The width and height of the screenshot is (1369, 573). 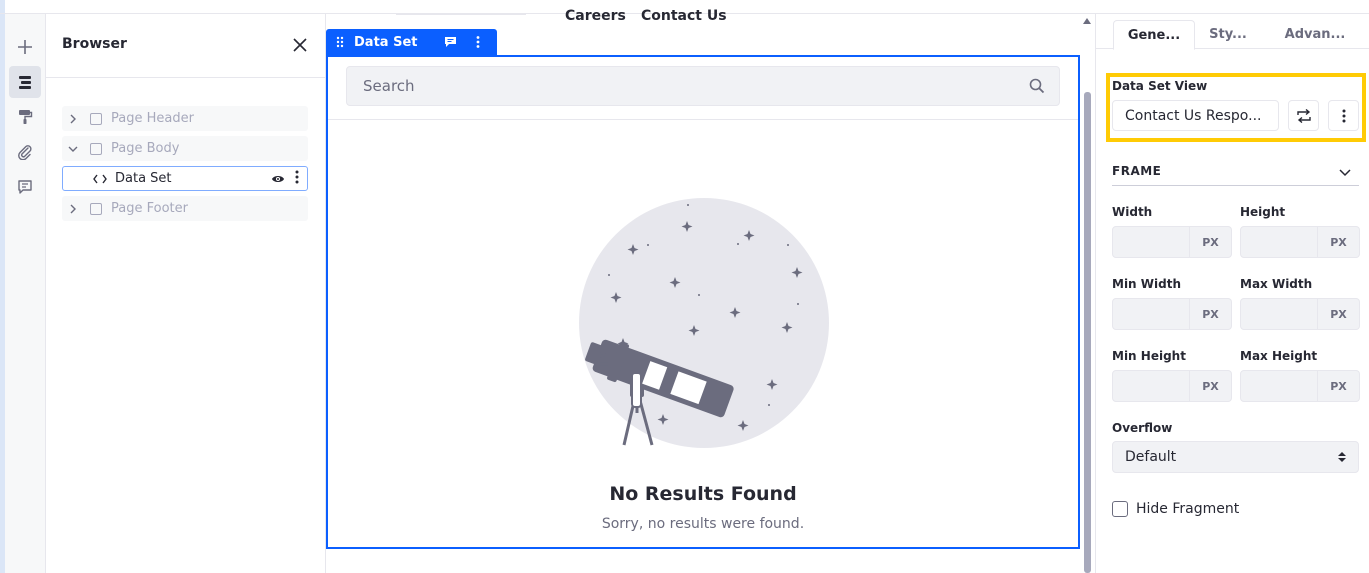 I want to click on tree-item-data-set: Data Set, so click(x=185, y=178).